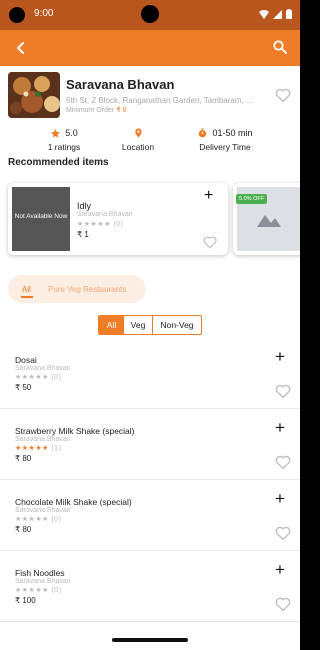  I want to click on filter-nonveg-button: Non-Veg, so click(177, 325).